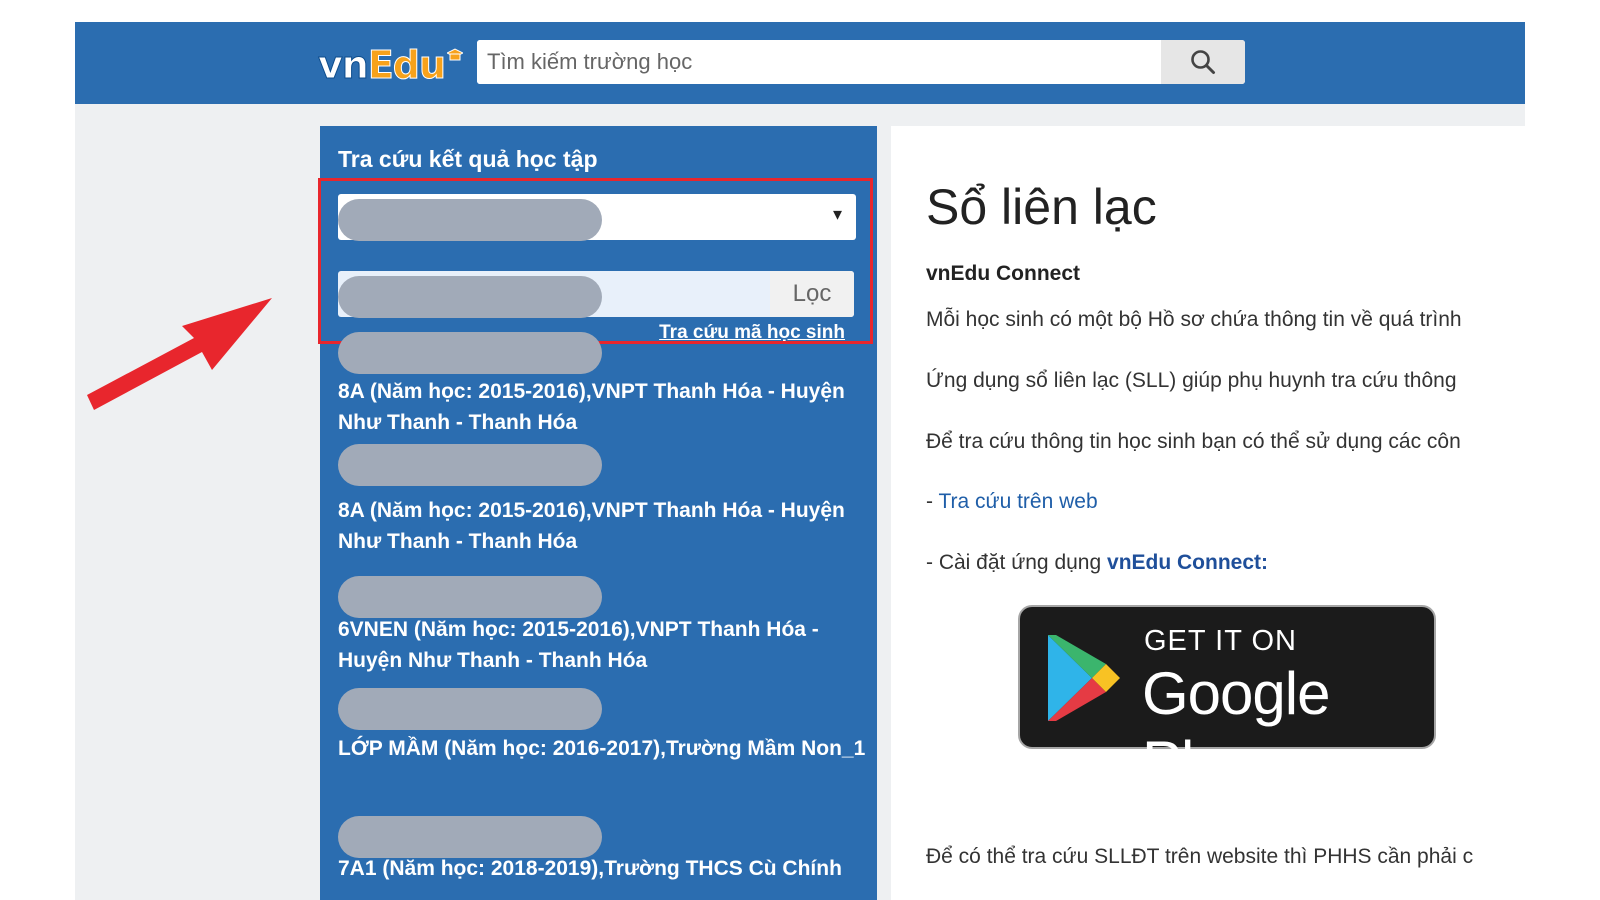  What do you see at coordinates (1017, 562) in the screenshot?
I see `install-prefix: - Cài đặt ứng dụng` at bounding box center [1017, 562].